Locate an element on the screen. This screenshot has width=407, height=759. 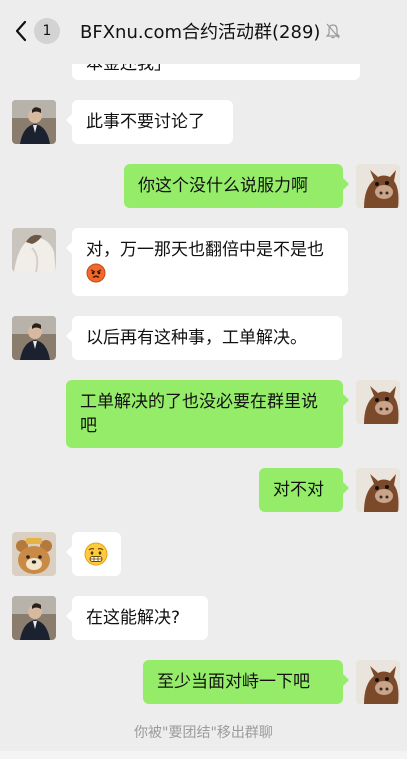
message-bubble-outgoing: 工单解决的了也没必要在群里说吧 is located at coordinates (207, 414).